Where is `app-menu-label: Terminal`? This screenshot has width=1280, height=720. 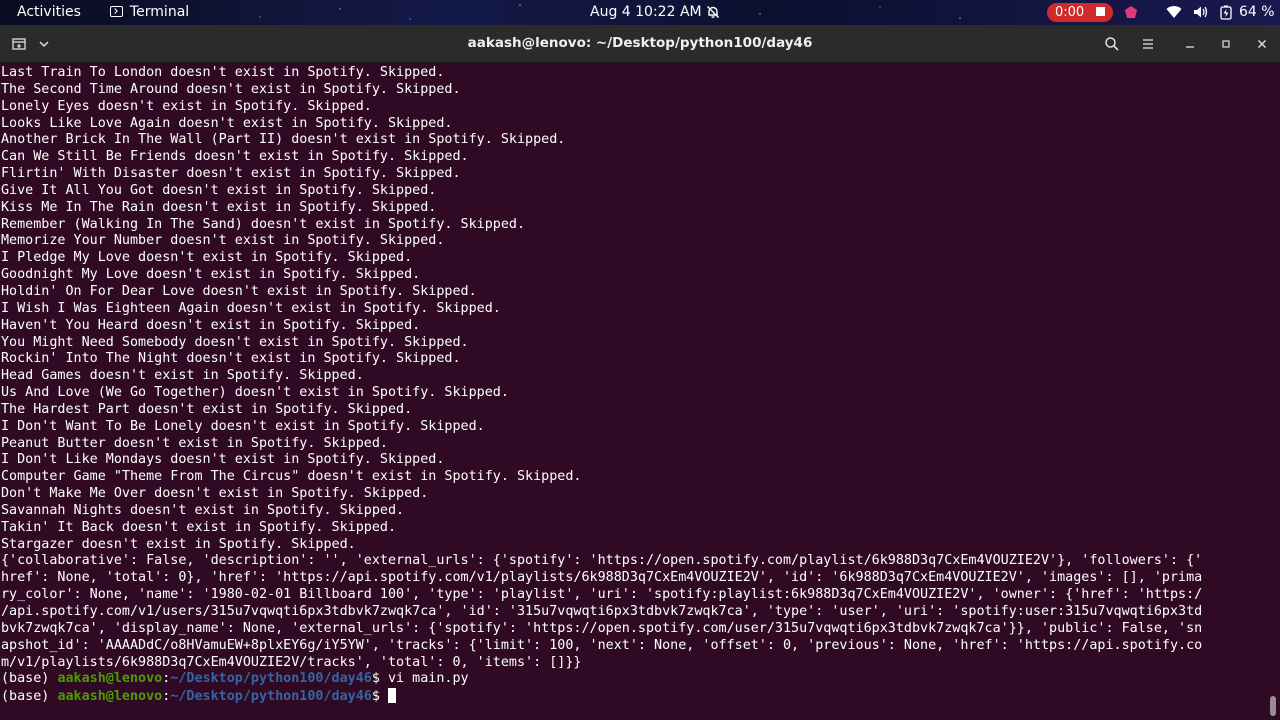 app-menu-label: Terminal is located at coordinates (160, 12).